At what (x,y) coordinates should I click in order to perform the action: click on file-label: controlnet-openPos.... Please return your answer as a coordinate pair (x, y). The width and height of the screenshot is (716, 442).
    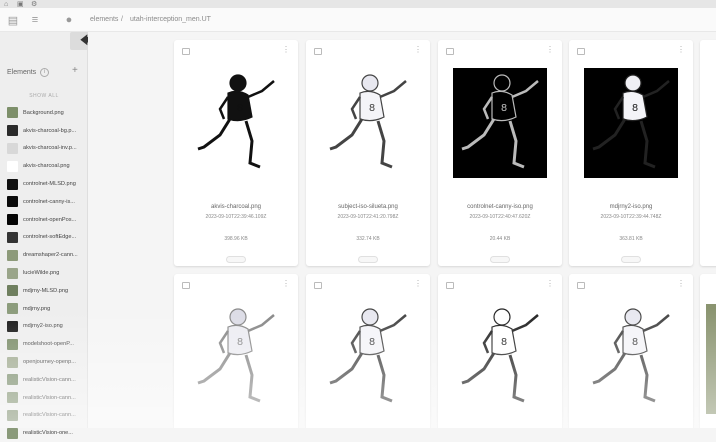
    Looking at the image, I should click on (50, 219).